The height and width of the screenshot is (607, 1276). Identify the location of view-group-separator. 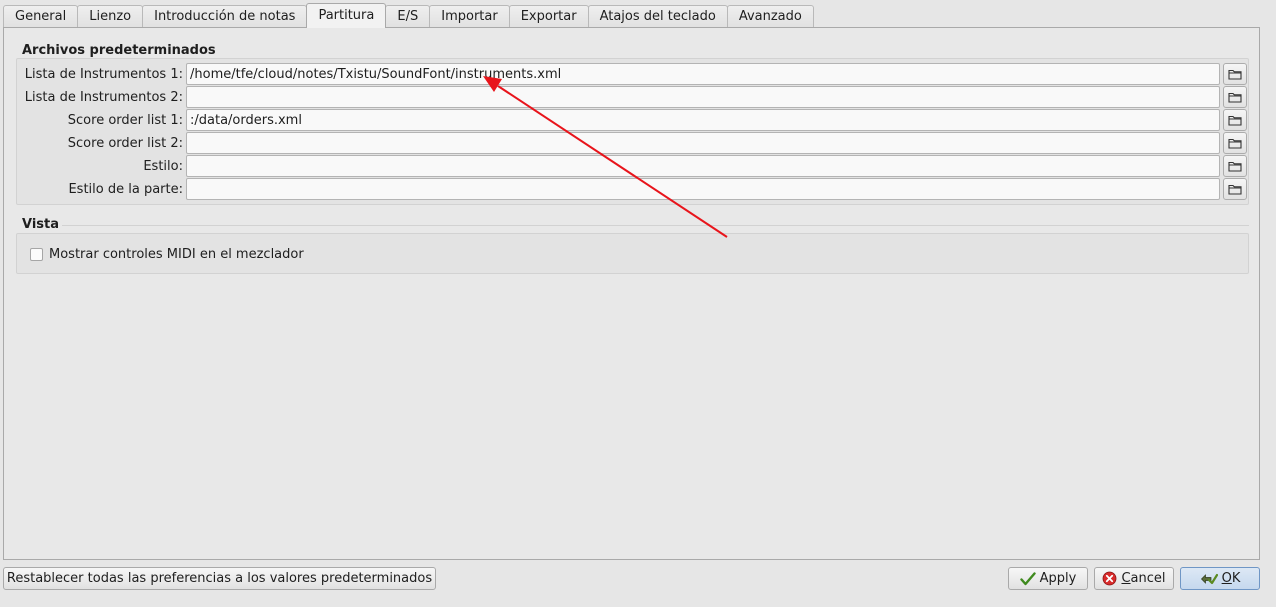
(655, 225).